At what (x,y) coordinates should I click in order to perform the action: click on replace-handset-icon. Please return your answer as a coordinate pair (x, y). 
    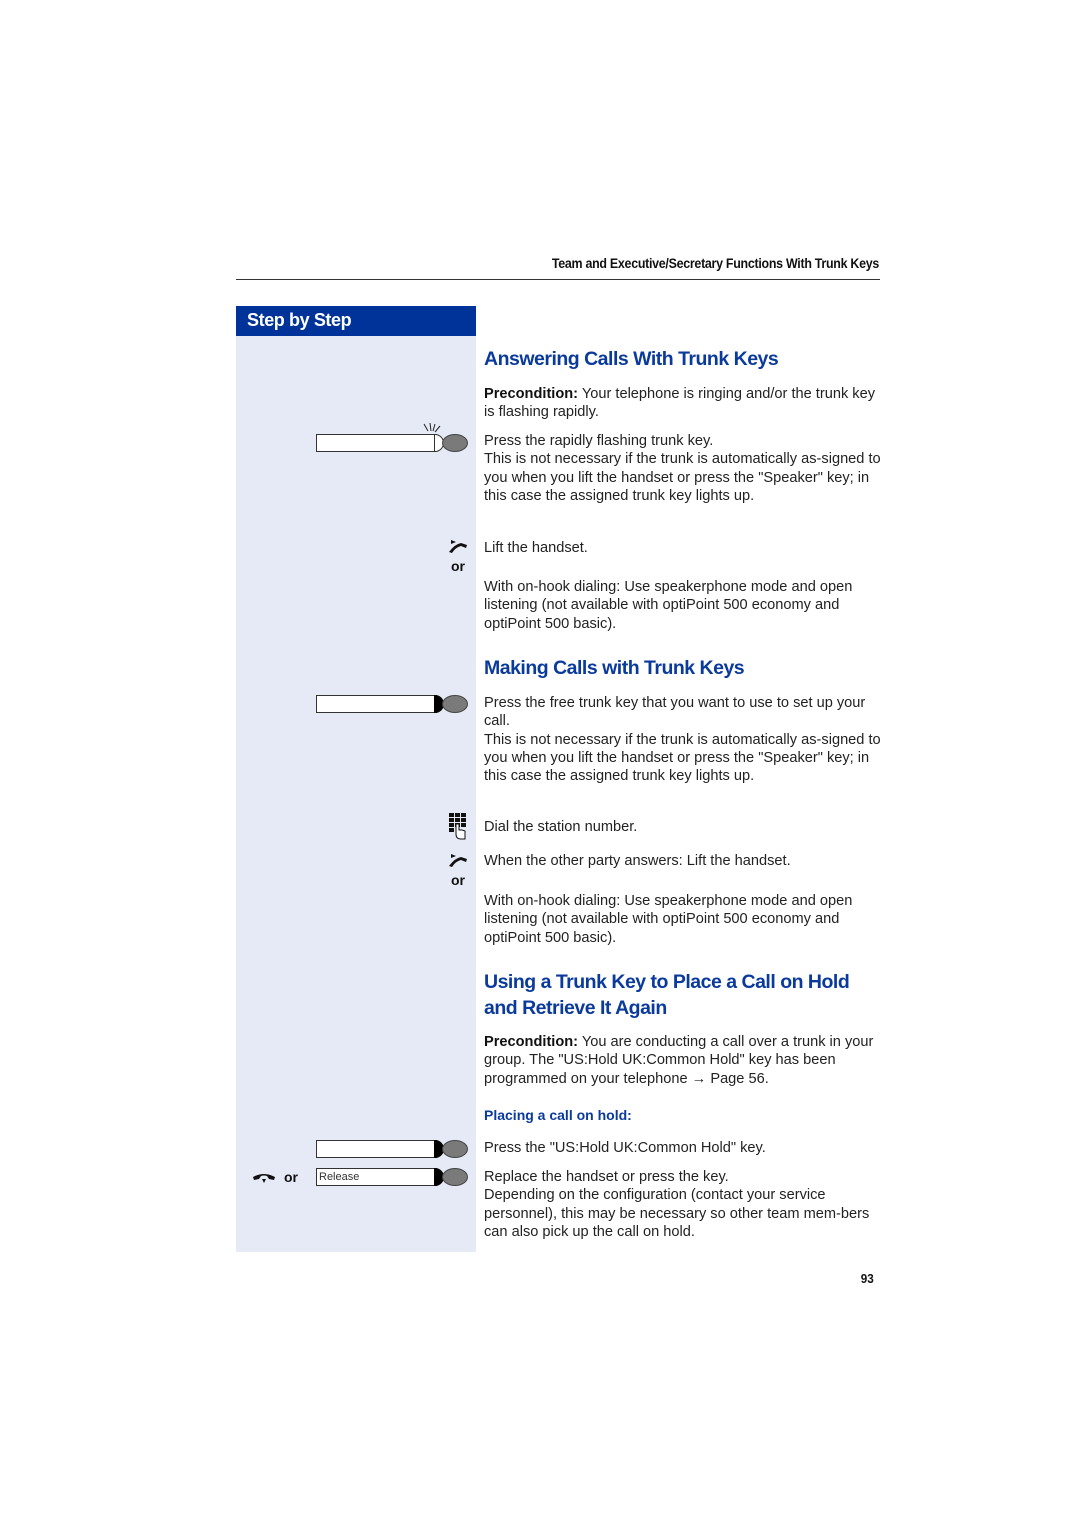
    Looking at the image, I should click on (264, 1178).